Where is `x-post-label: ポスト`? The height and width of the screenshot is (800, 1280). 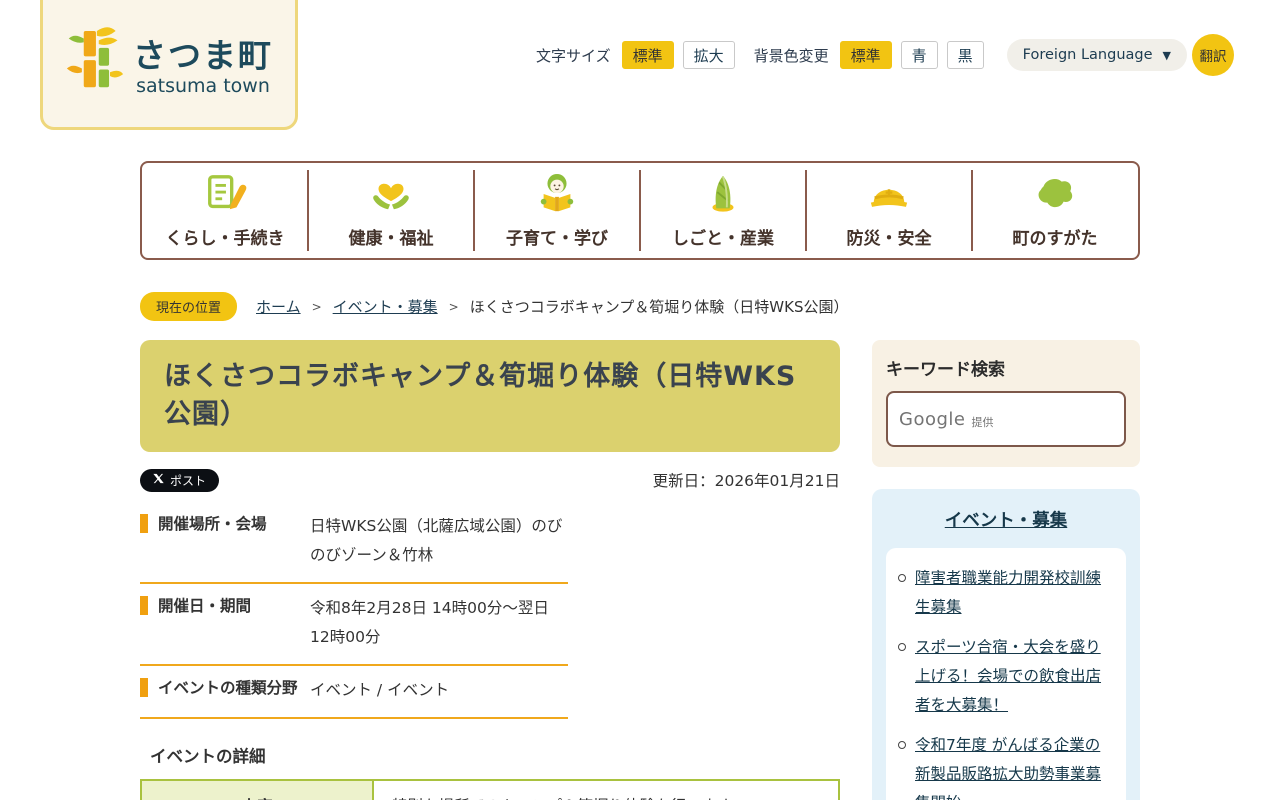 x-post-label: ポスト is located at coordinates (188, 480).